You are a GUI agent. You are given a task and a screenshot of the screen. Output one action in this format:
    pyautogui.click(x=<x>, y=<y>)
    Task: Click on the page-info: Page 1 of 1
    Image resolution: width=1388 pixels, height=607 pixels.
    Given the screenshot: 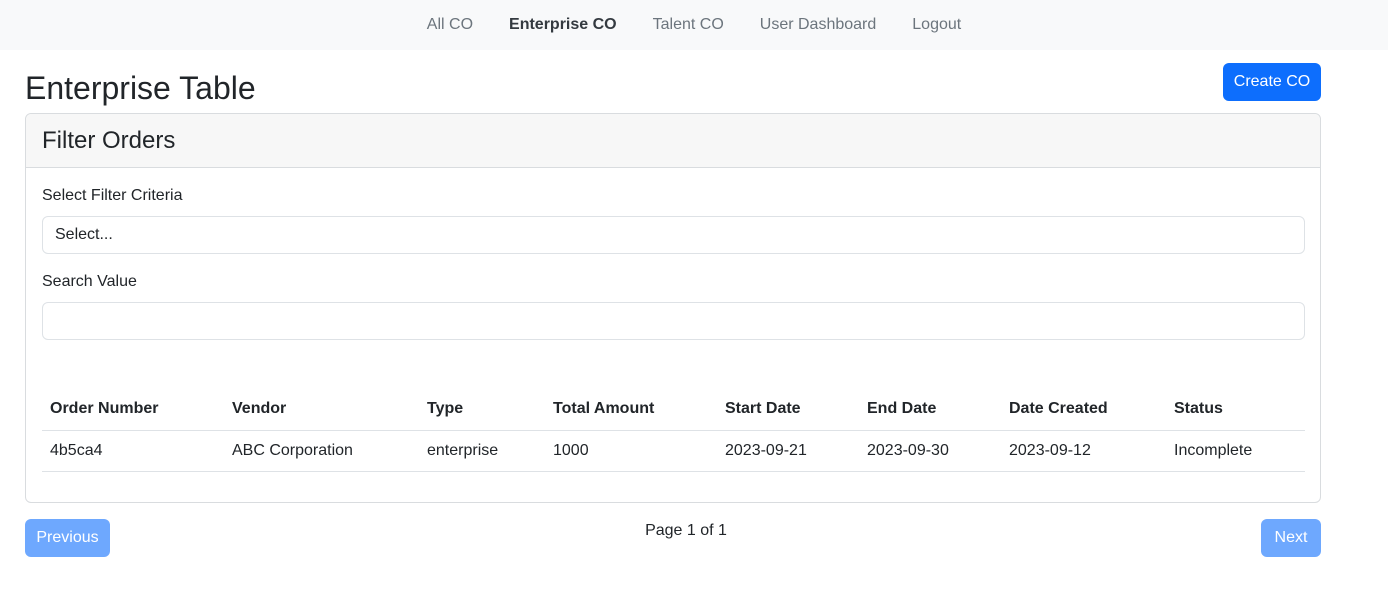 What is the action you would take?
    pyautogui.click(x=686, y=530)
    